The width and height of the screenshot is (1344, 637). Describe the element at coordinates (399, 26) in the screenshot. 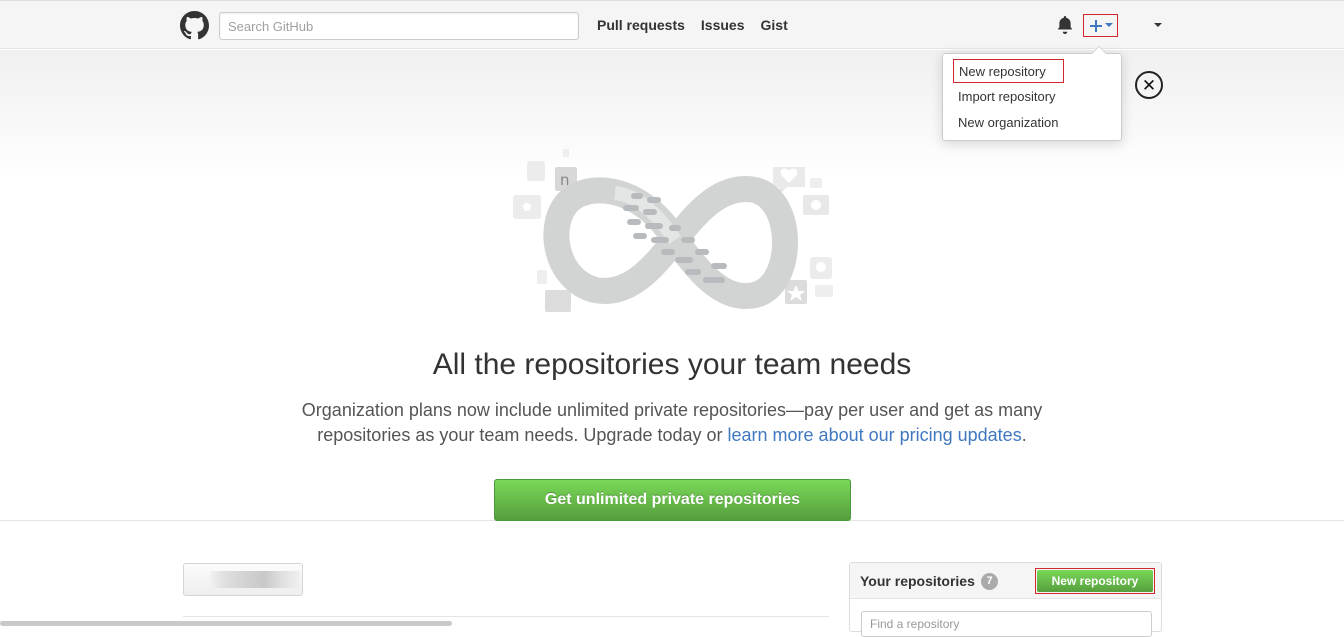

I see `search-input` at that location.